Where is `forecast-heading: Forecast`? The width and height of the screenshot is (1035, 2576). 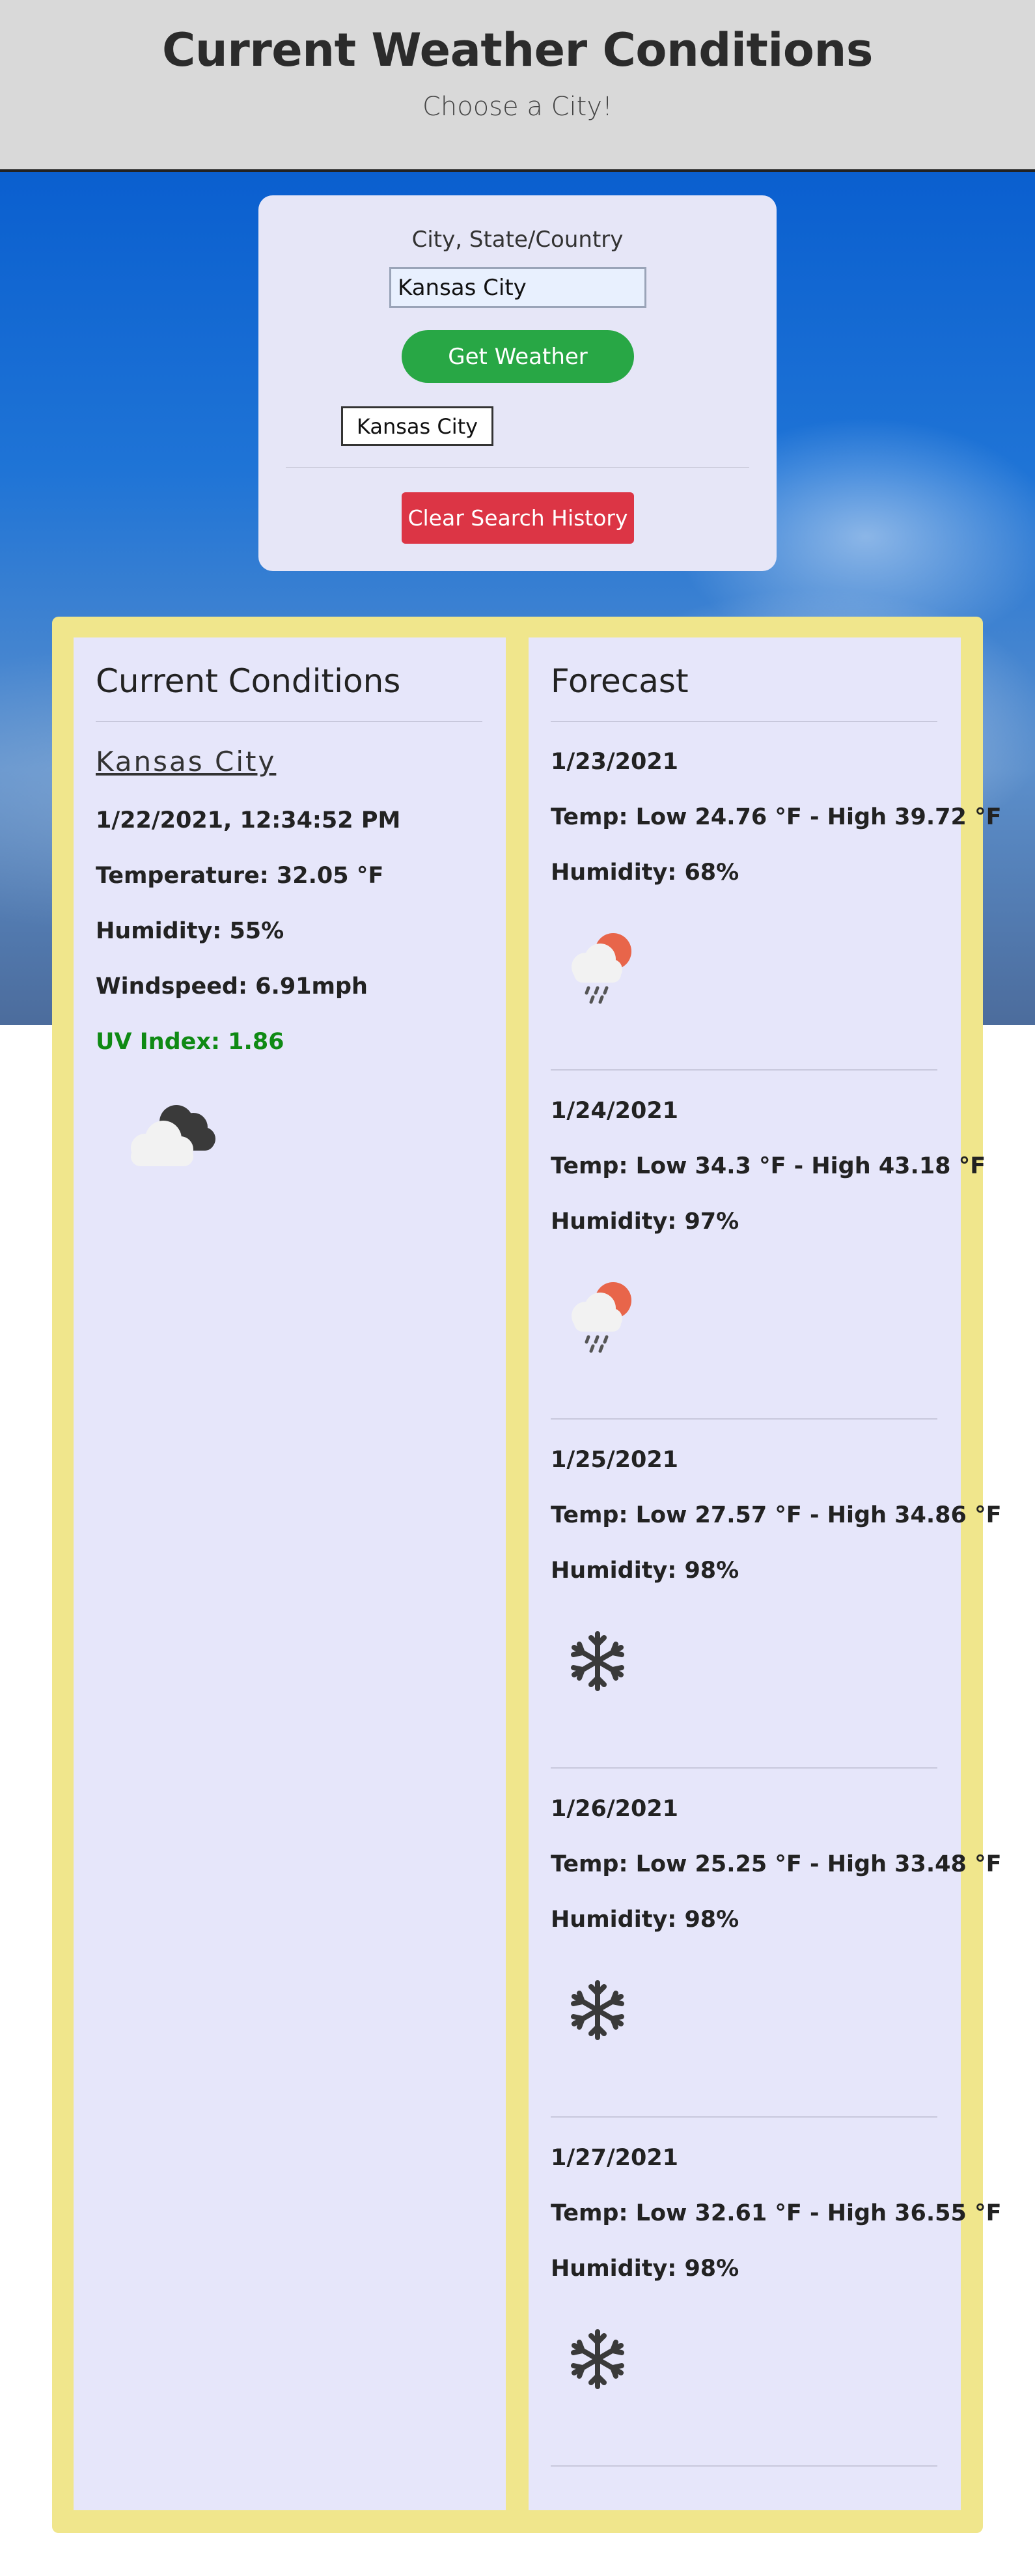 forecast-heading: Forecast is located at coordinates (620, 681).